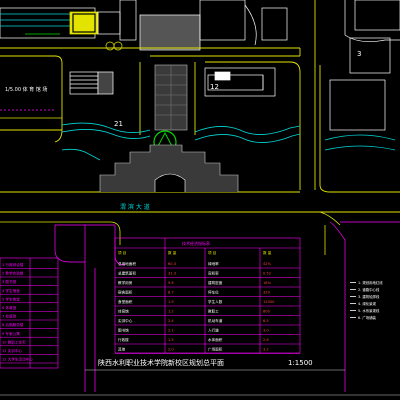 Image resolution: width=400 pixels, height=400 pixels. What do you see at coordinates (267, 312) in the screenshot?
I see `center-table-cell: 800` at bounding box center [267, 312].